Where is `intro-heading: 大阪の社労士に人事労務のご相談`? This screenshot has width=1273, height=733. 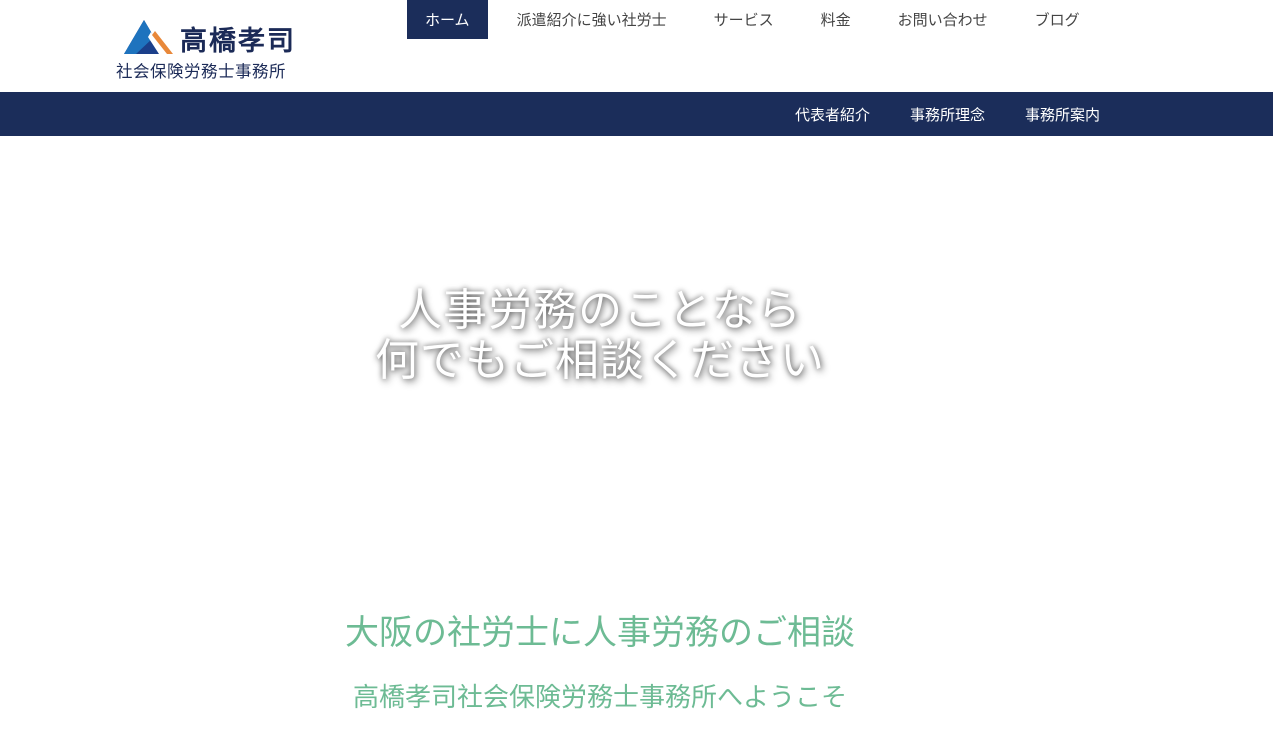 intro-heading: 大阪の社労士に人事労務のご相談 is located at coordinates (600, 633).